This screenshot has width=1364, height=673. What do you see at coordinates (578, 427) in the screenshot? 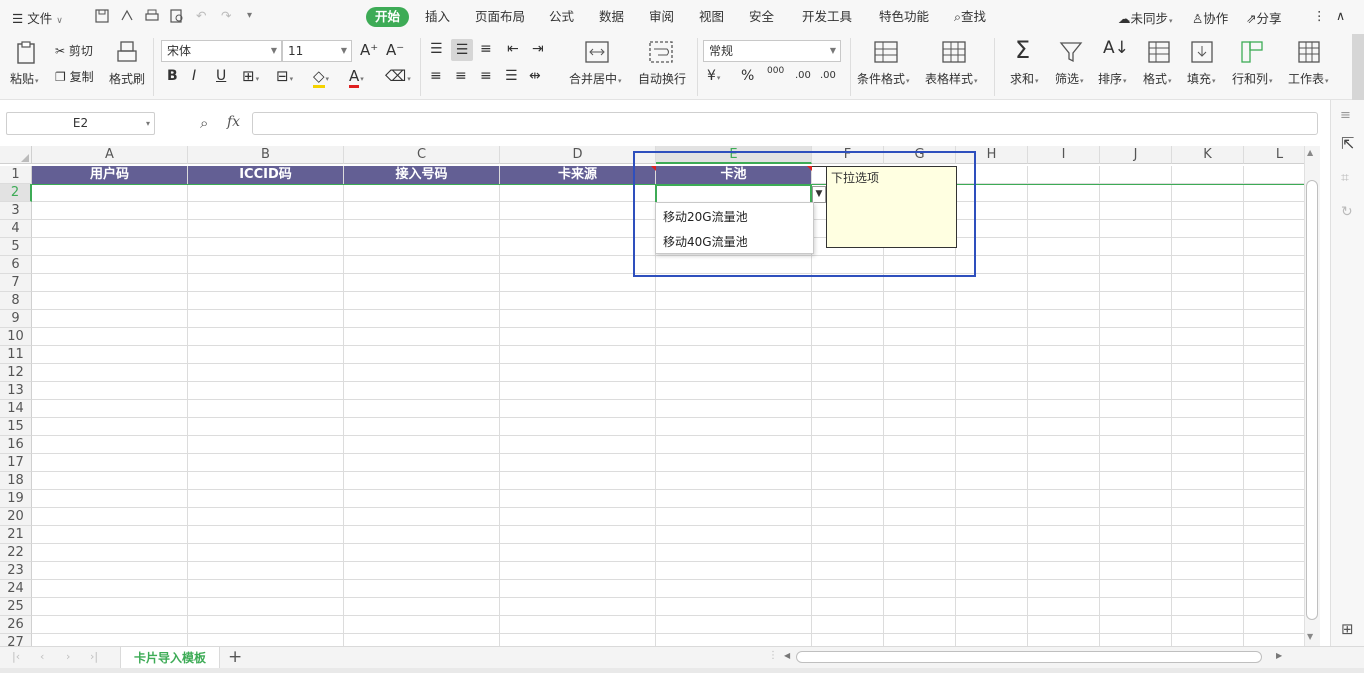
I see `cell-d15` at bounding box center [578, 427].